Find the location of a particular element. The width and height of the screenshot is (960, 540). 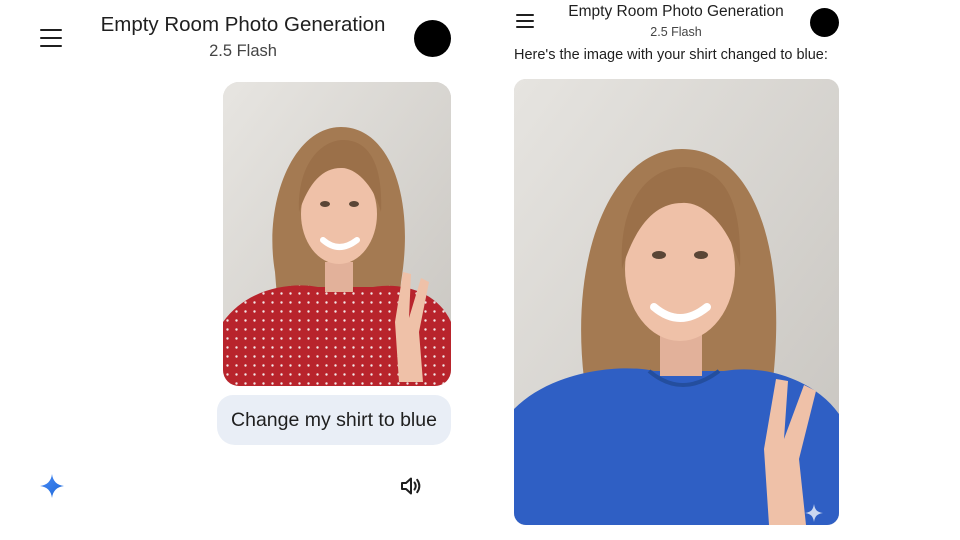

volume-icon is located at coordinates (411, 486).